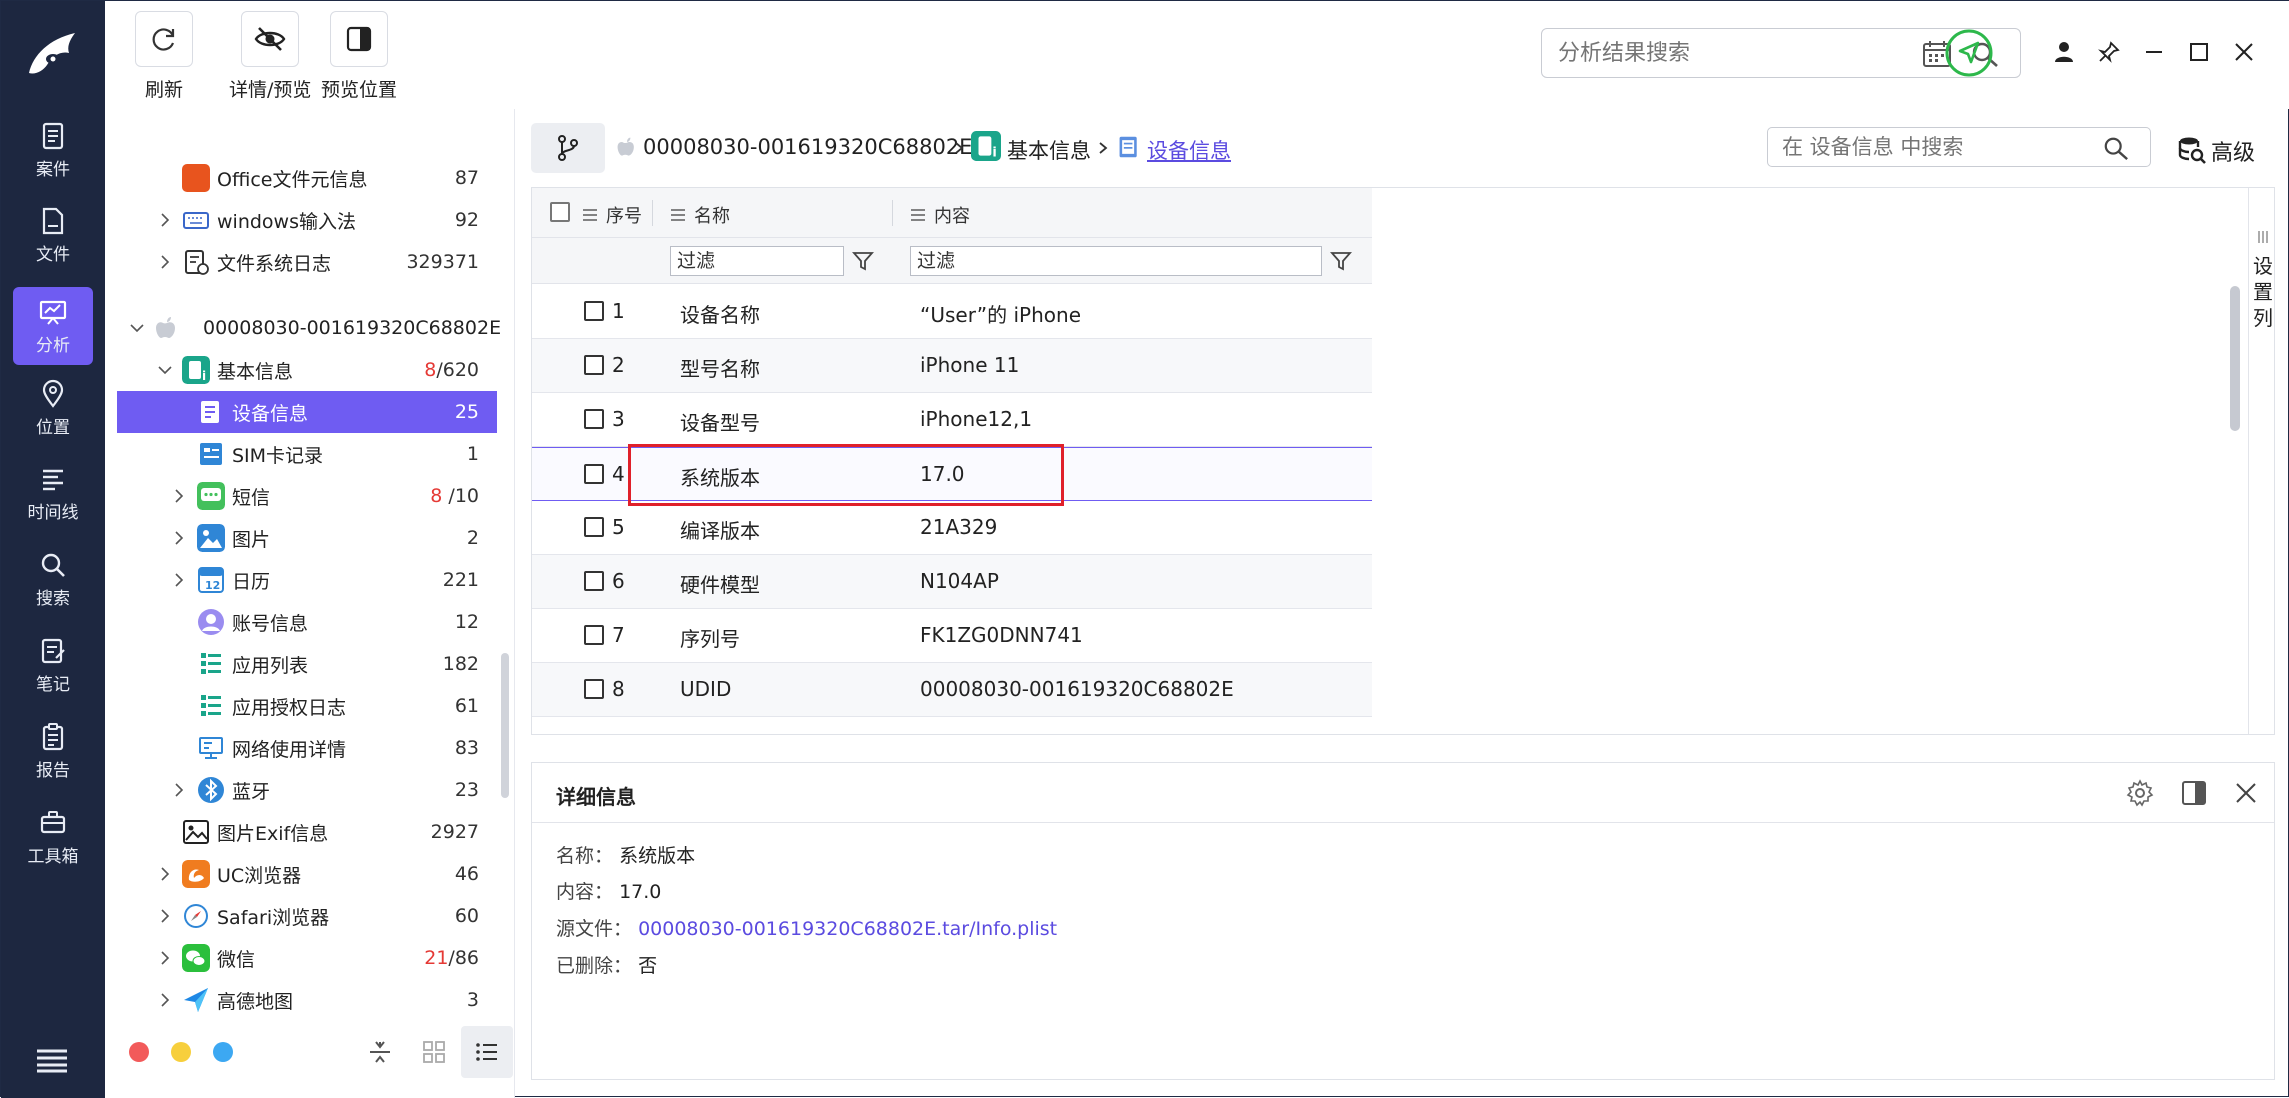 The image size is (2289, 1098). Describe the element at coordinates (307, 790) in the screenshot. I see `tree-item-bluetooth: 蓝牙 23` at that location.